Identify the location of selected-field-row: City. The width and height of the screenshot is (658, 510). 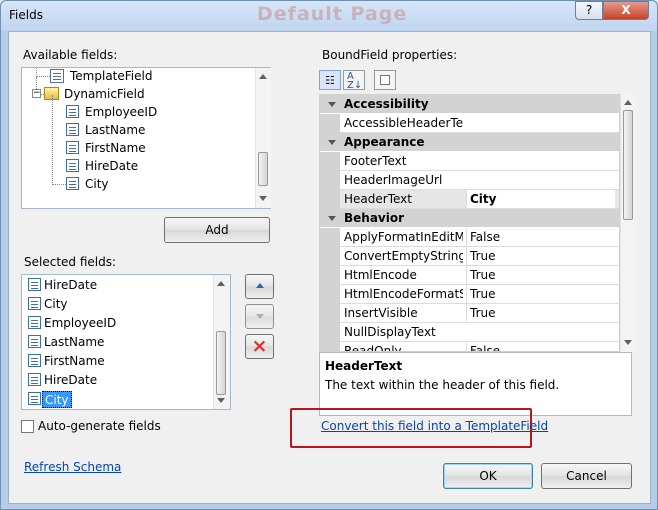
(121, 304).